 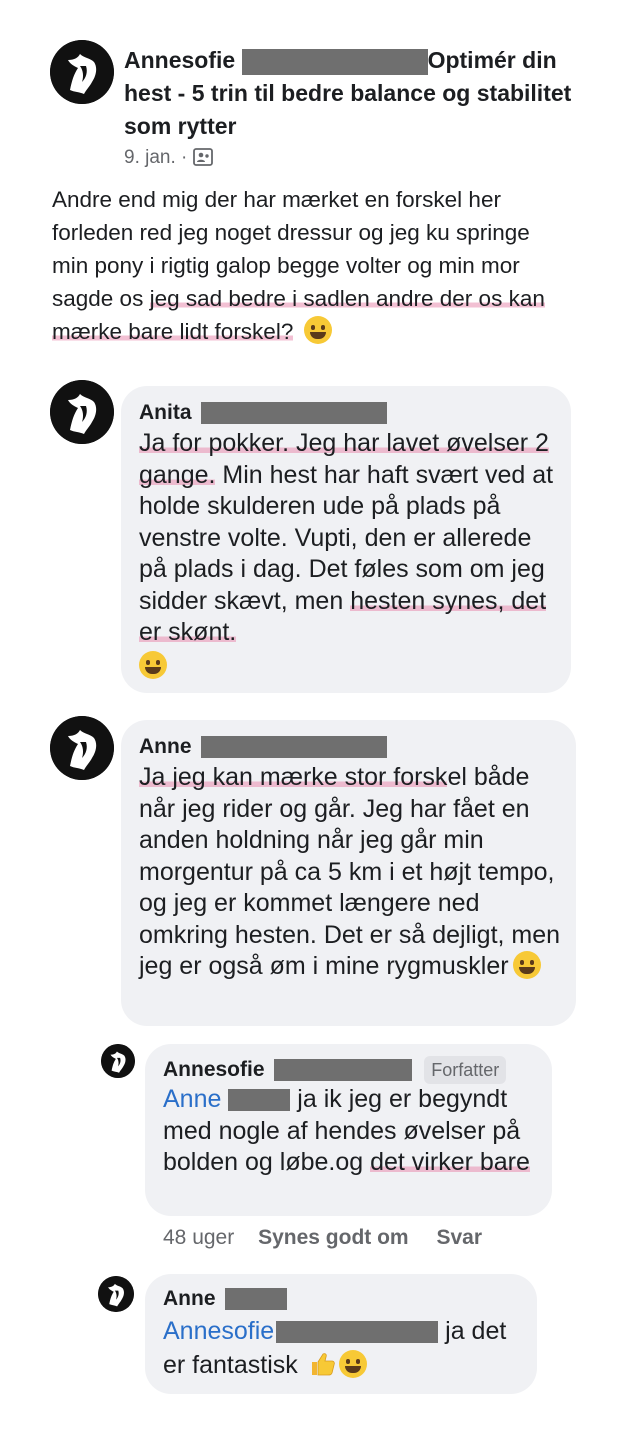 I want to click on comment-author-name: Anita, so click(x=165, y=412).